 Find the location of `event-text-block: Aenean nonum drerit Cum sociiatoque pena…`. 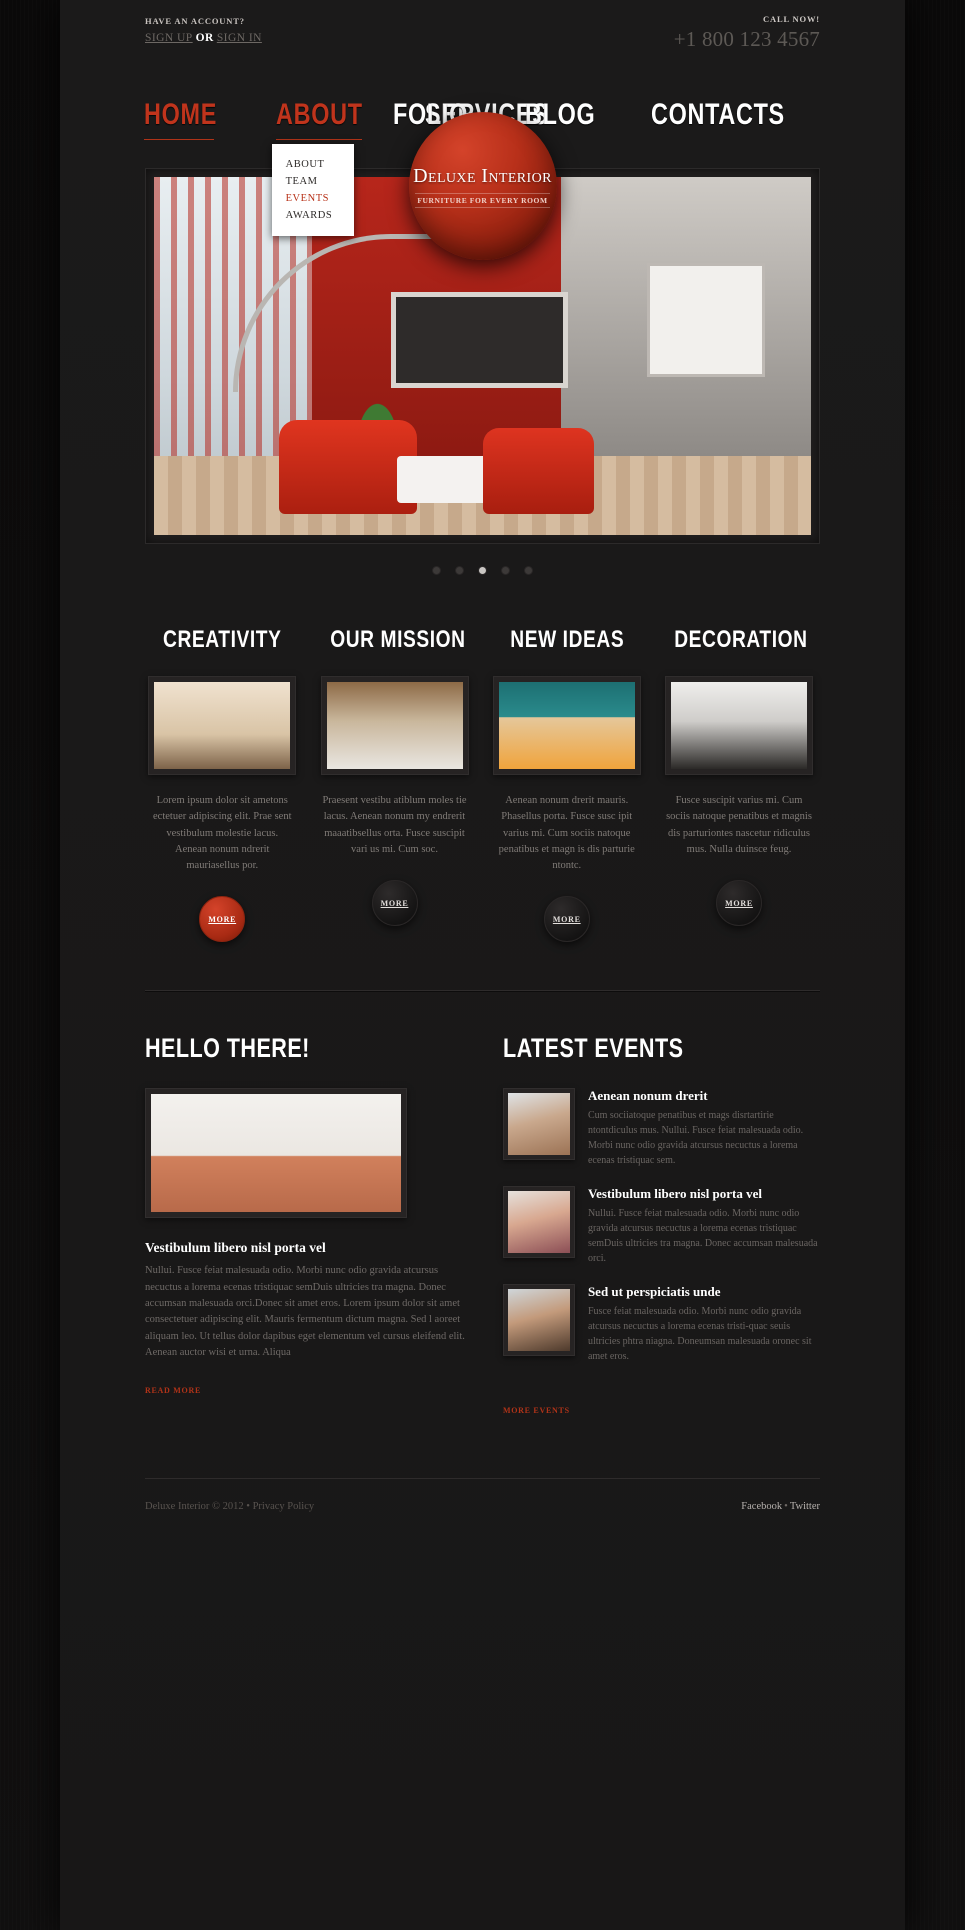

event-text-block: Aenean nonum drerit Cum sociiatoque pena… is located at coordinates (704, 1128).